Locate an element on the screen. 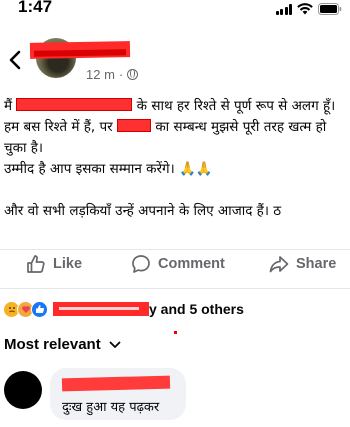 Image resolution: width=350 pixels, height=427 pixels. reactions-summary: y and 5 others is located at coordinates (123, 309).